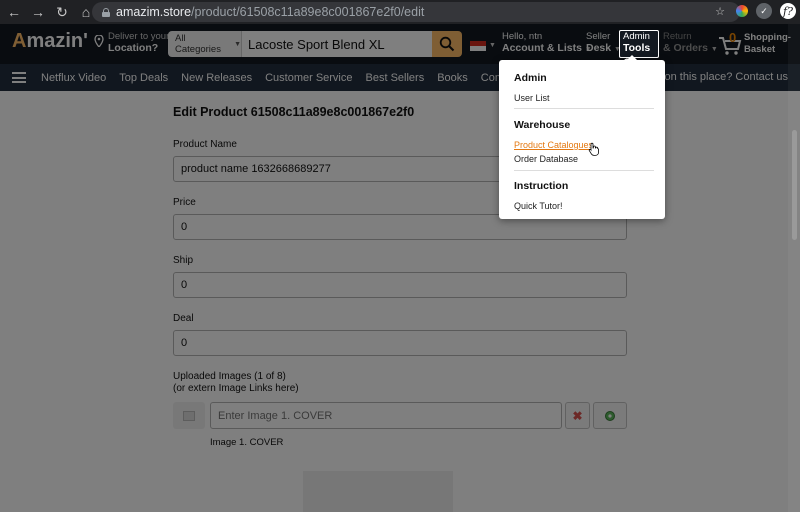  Describe the element at coordinates (546, 159) in the screenshot. I see `menu-item-order-database: Order Database` at that location.